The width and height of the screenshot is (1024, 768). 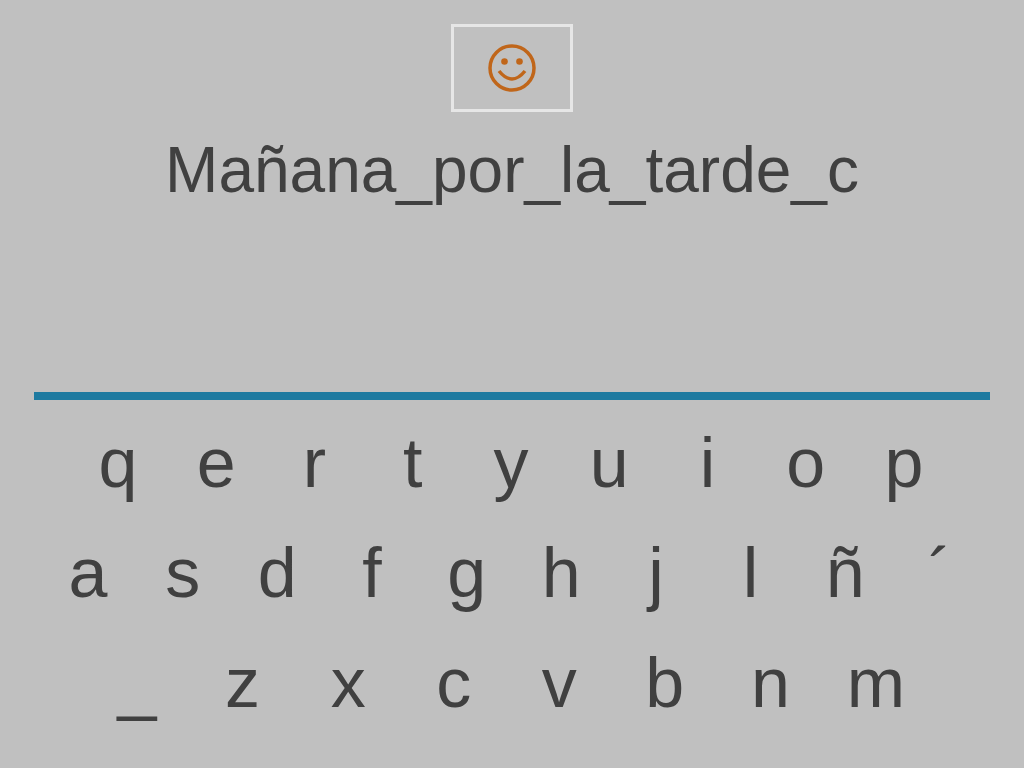 I want to click on letter-key: z, so click(x=242, y=683).